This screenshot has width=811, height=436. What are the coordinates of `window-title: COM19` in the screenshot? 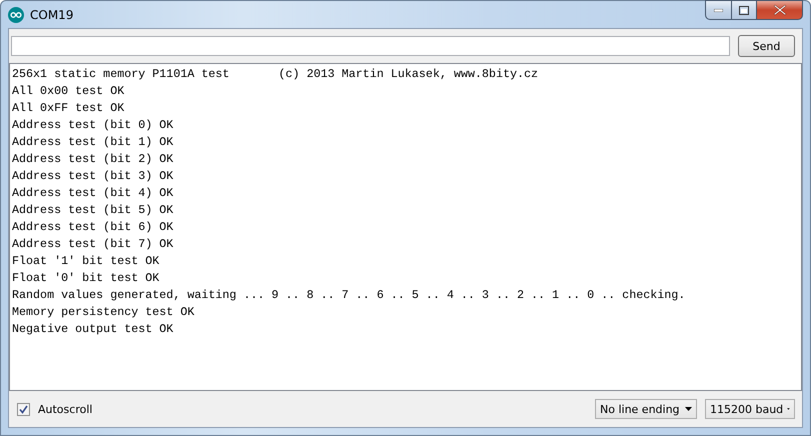 It's located at (52, 15).